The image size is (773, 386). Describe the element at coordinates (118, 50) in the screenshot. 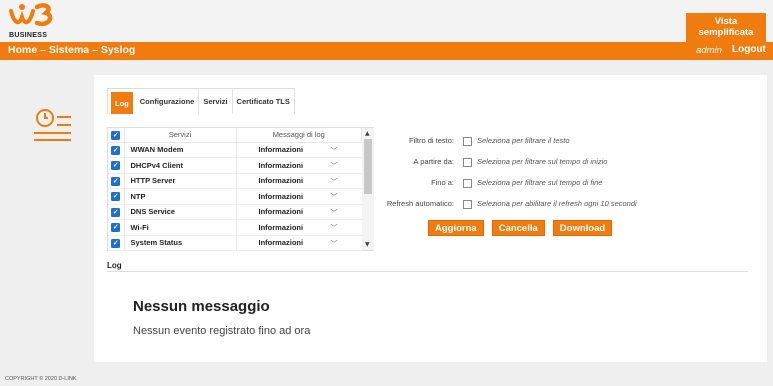

I see `breadcrumb-syslog: Syslog` at that location.